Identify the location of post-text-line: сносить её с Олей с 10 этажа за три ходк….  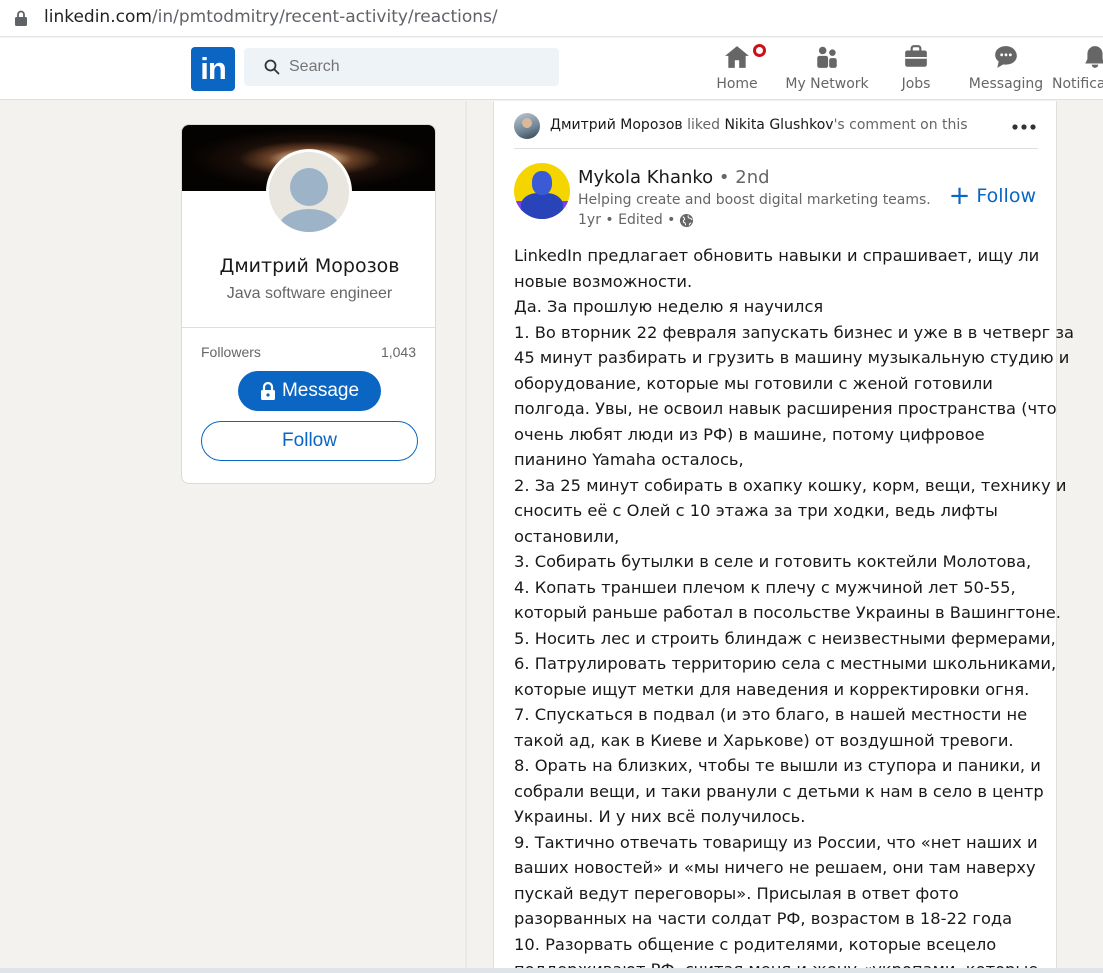
(756, 510).